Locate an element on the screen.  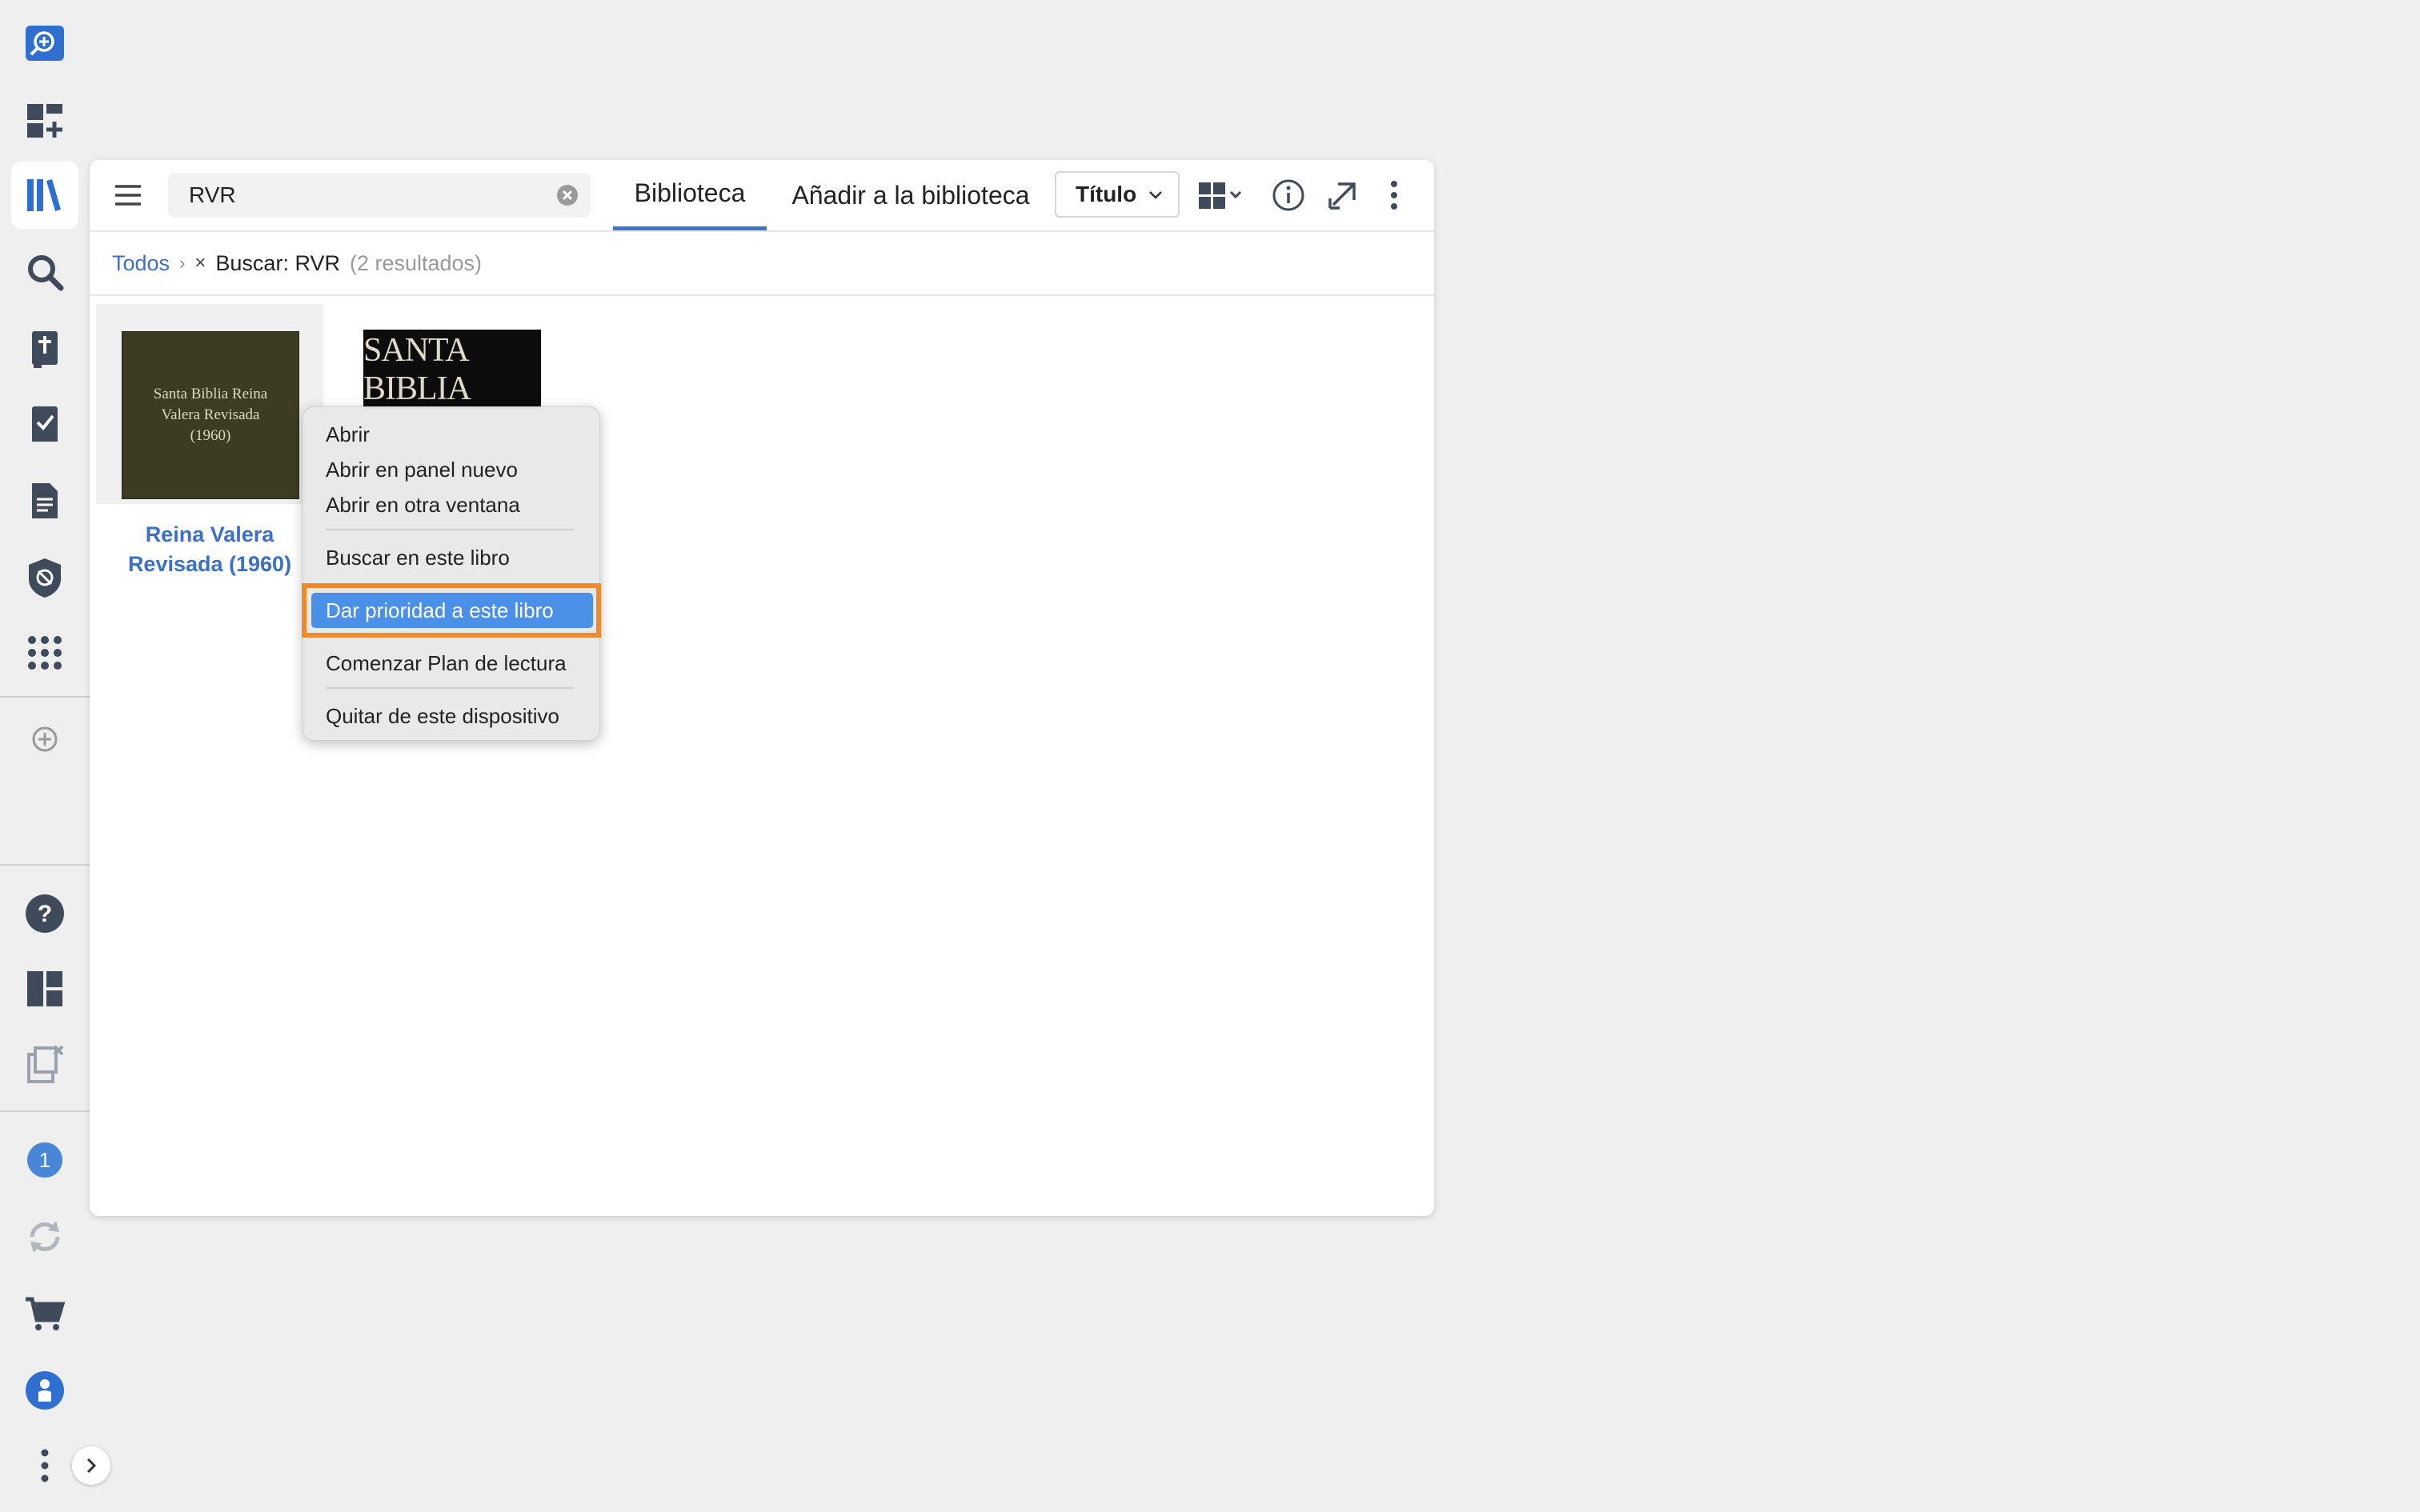
view-mode-button is located at coordinates (1224, 195).